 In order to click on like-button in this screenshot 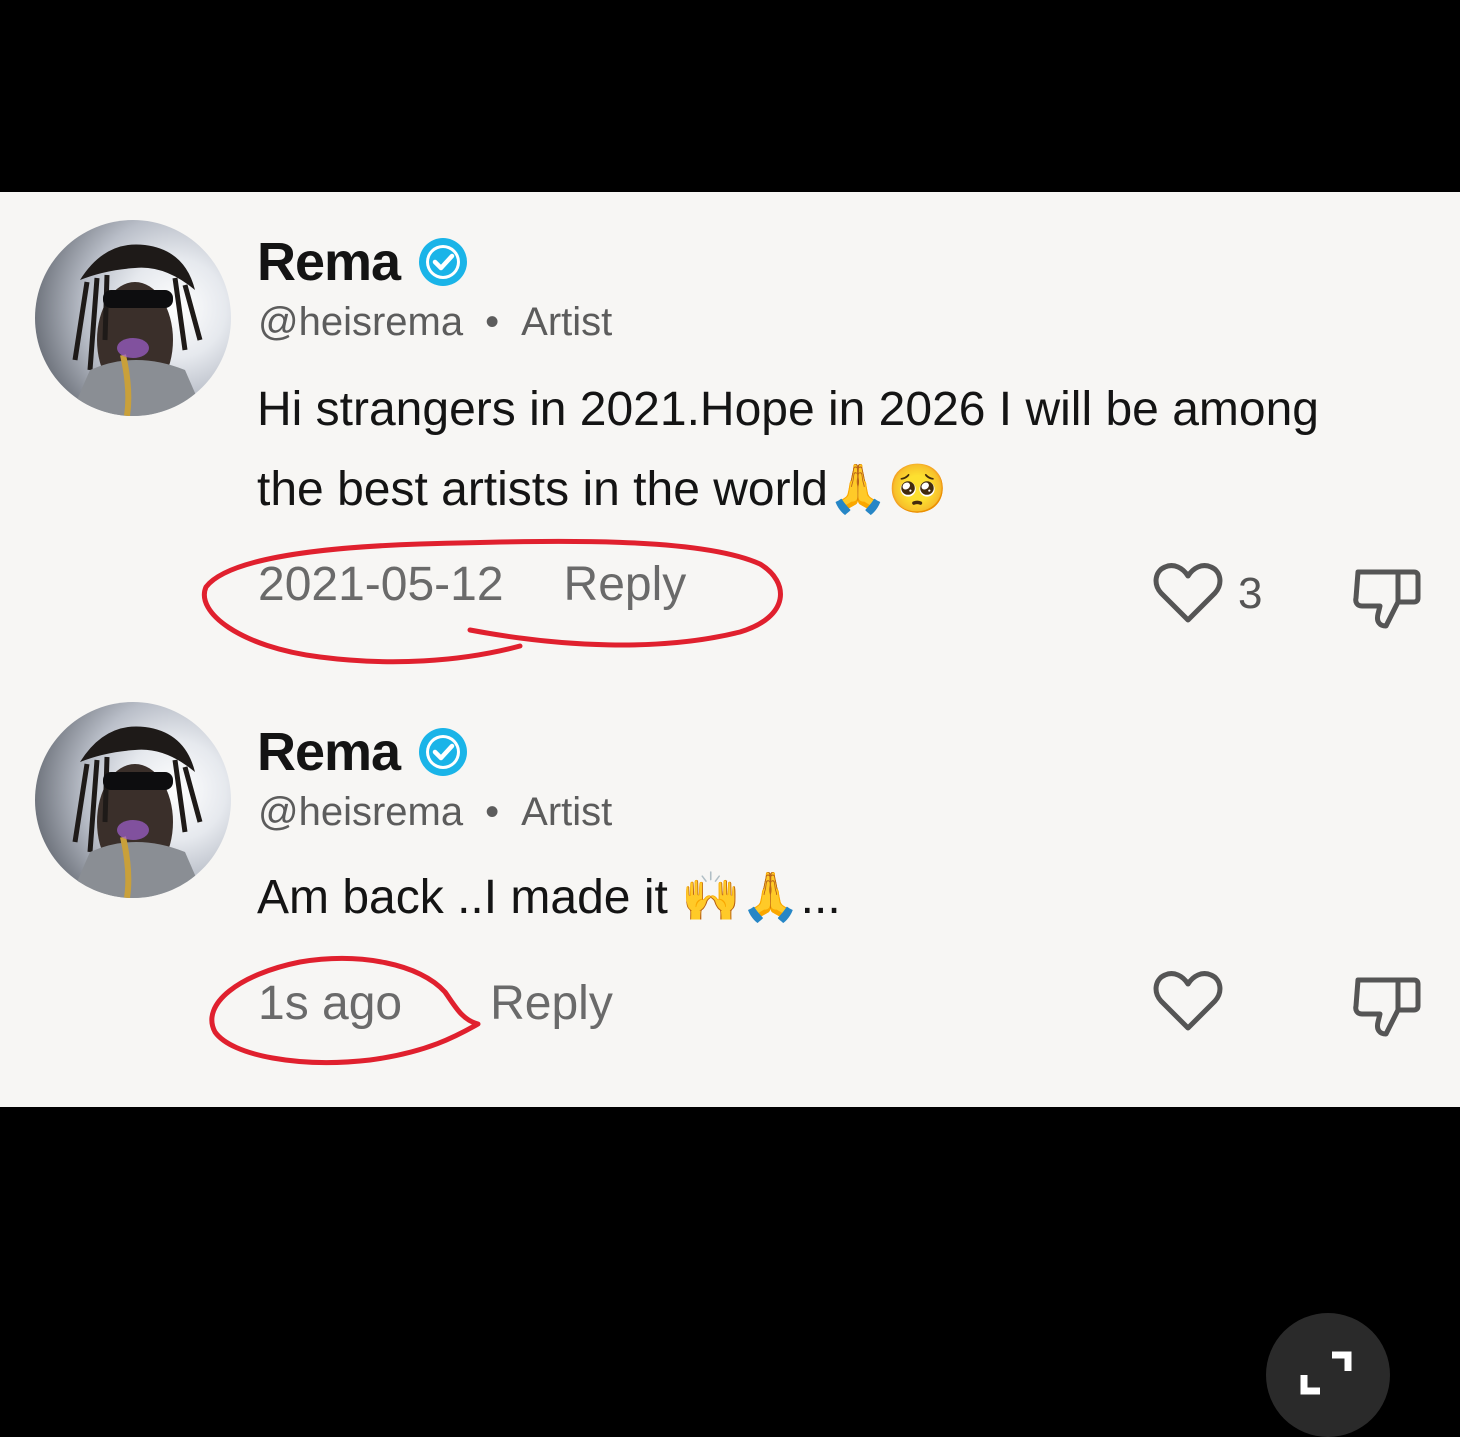, I will do `click(1195, 1002)`.